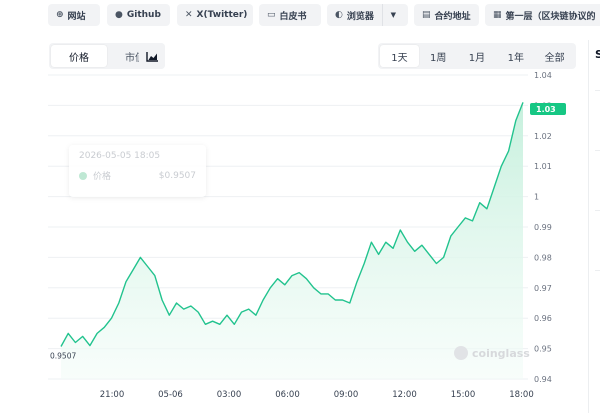 The height and width of the screenshot is (413, 600). Describe the element at coordinates (287, 395) in the screenshot. I see `x-tick-label: 06:00` at that location.